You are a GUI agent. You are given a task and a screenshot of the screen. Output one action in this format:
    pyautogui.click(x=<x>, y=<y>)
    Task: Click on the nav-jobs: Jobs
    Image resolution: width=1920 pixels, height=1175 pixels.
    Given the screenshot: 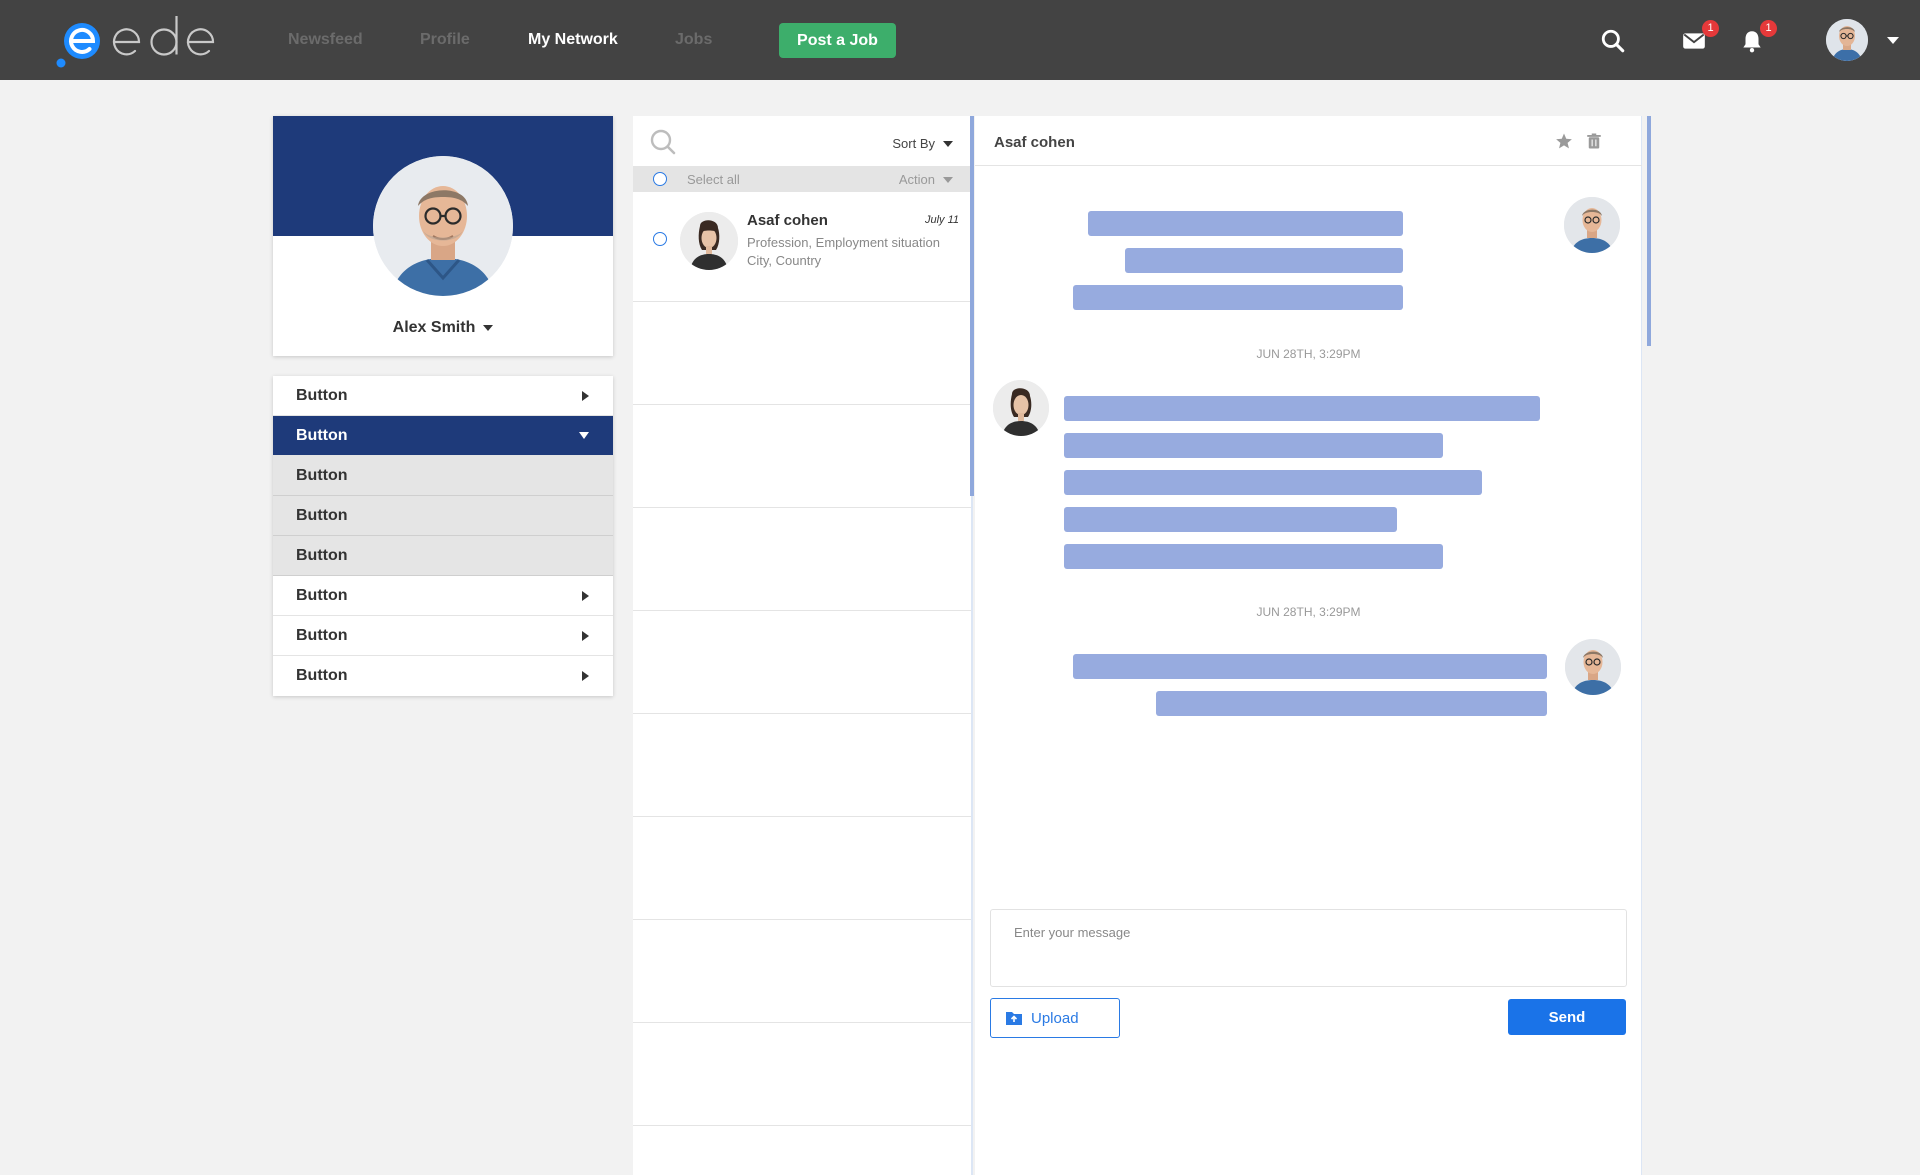 What is the action you would take?
    pyautogui.click(x=693, y=40)
    